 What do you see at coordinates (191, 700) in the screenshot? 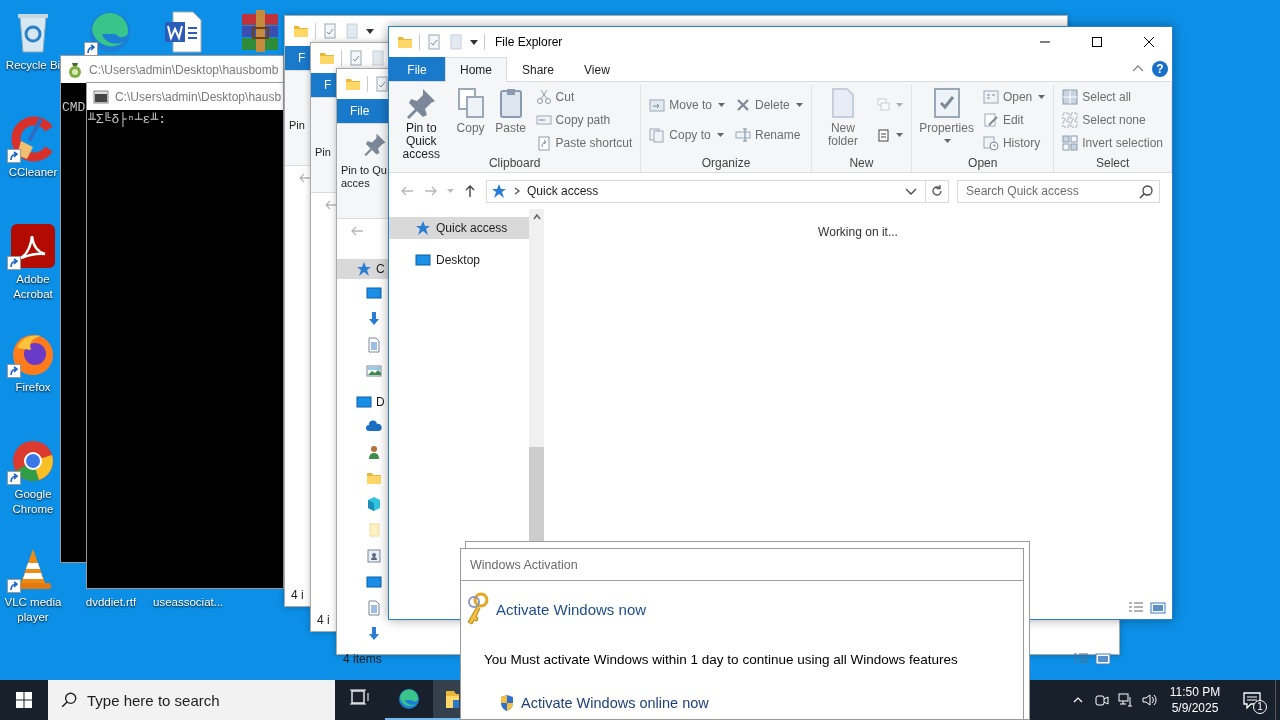
I see `taskbar-search-field: Type here to search` at bounding box center [191, 700].